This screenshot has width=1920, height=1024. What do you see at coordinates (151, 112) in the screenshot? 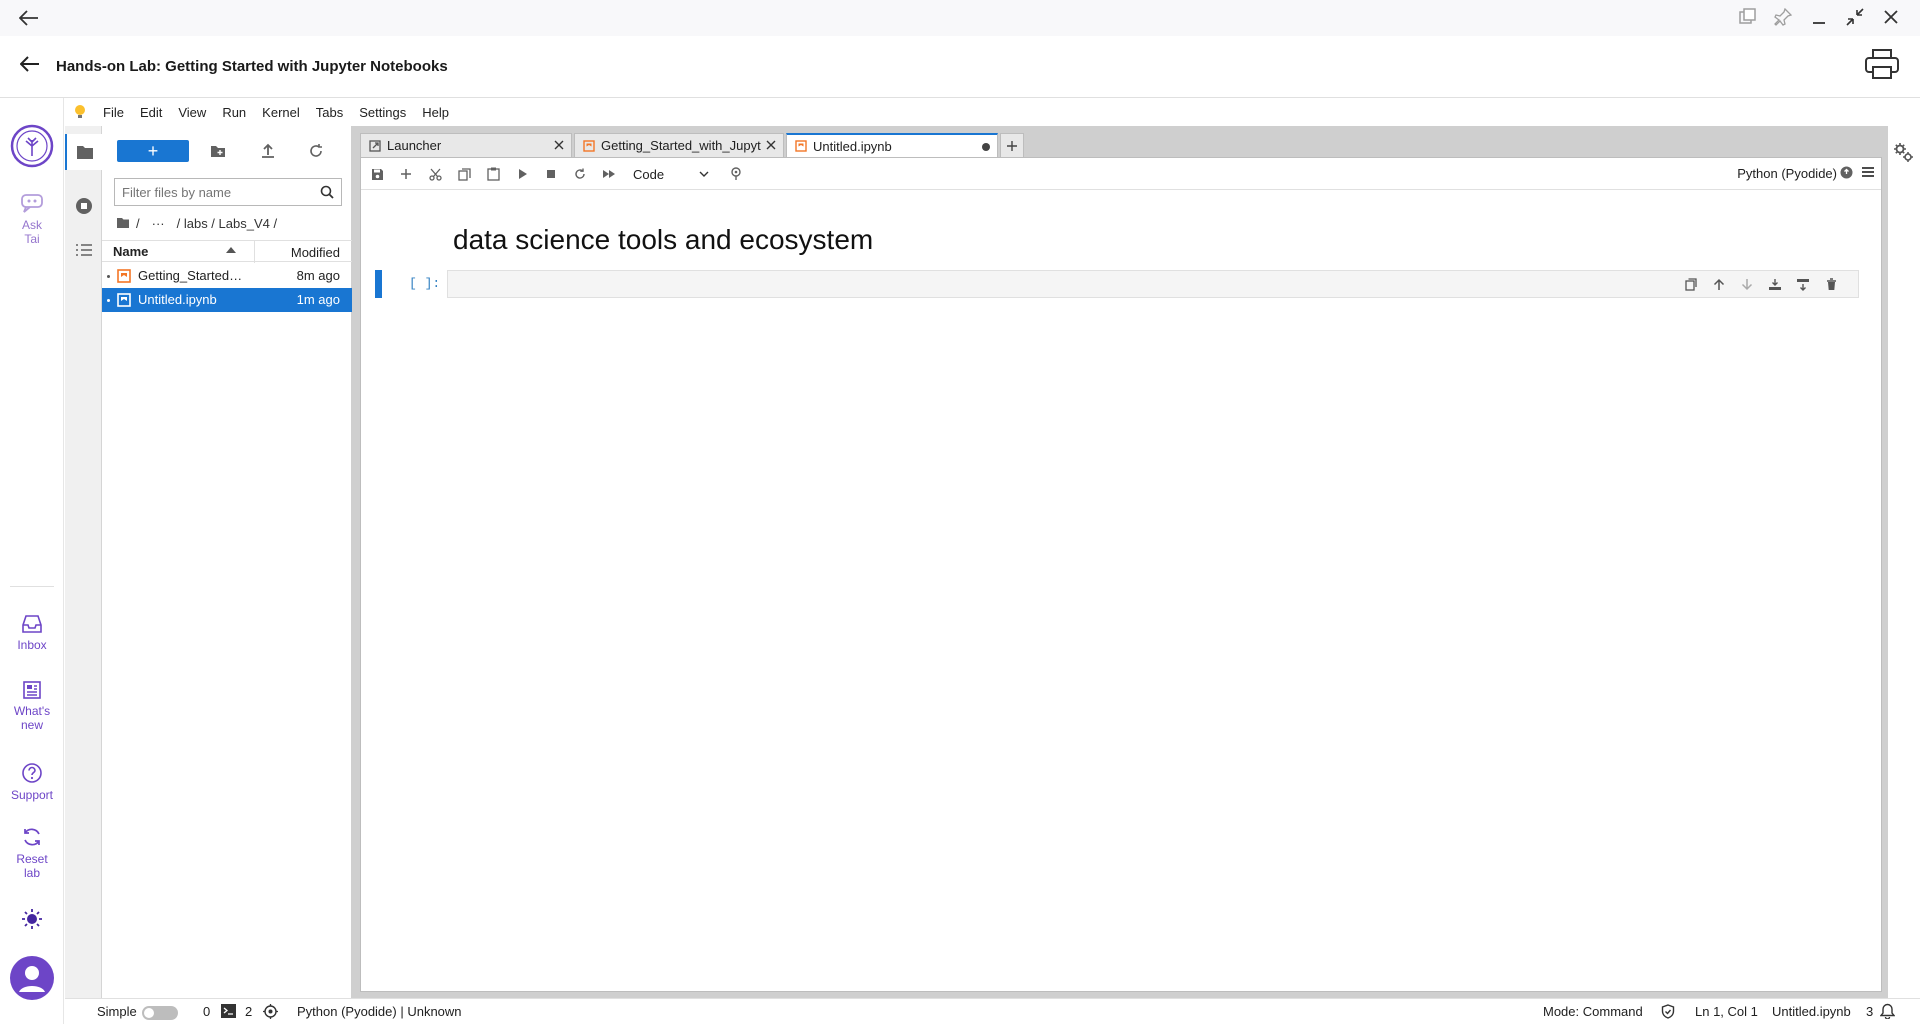
I see `menu-edit: Edit` at bounding box center [151, 112].